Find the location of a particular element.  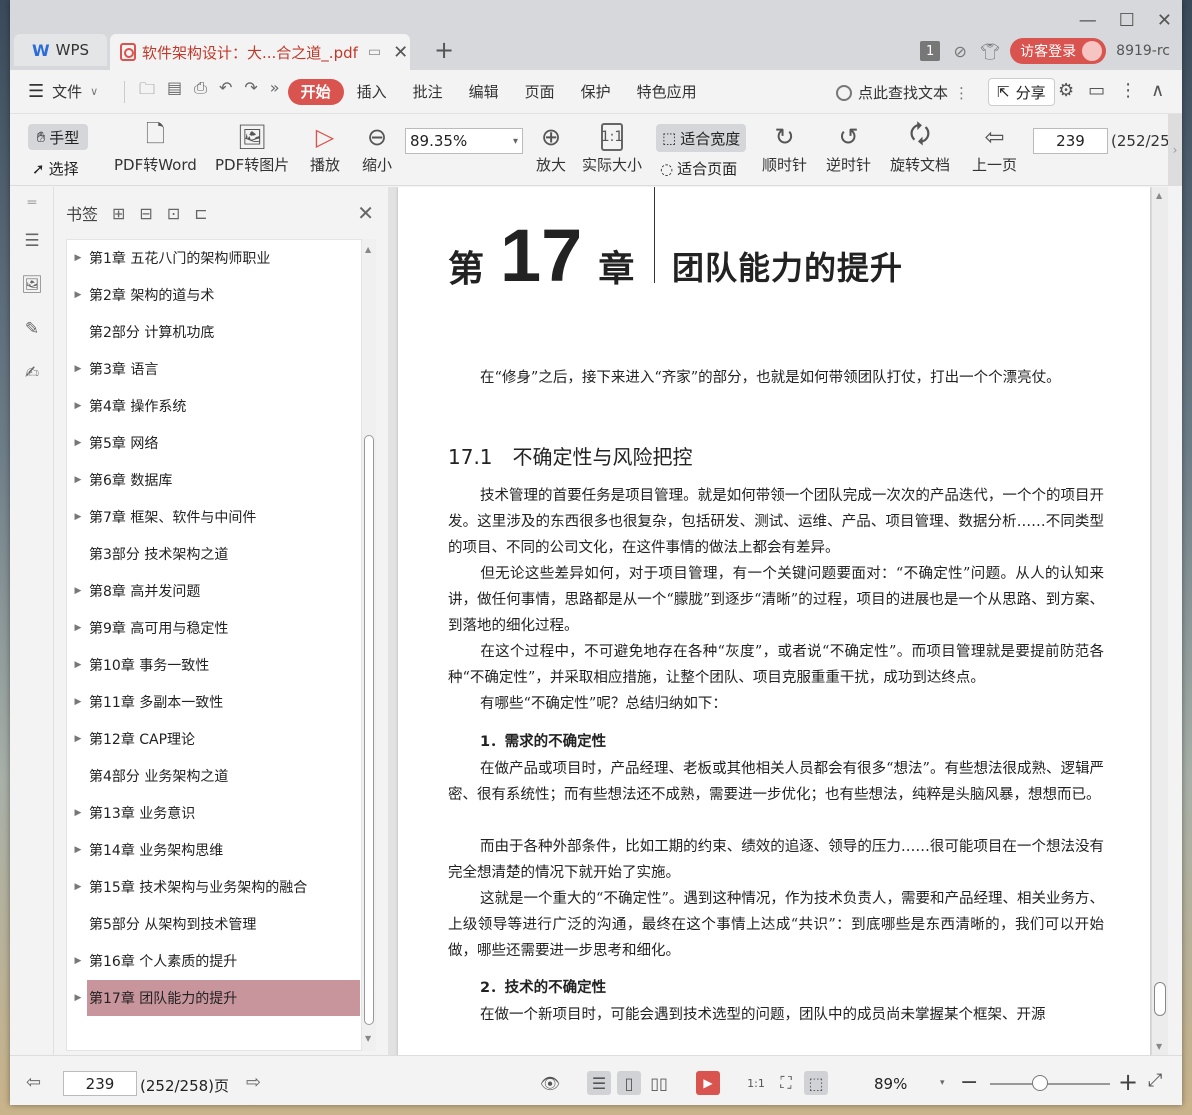

share-button: ⇱ 分享 is located at coordinates (1021, 92).